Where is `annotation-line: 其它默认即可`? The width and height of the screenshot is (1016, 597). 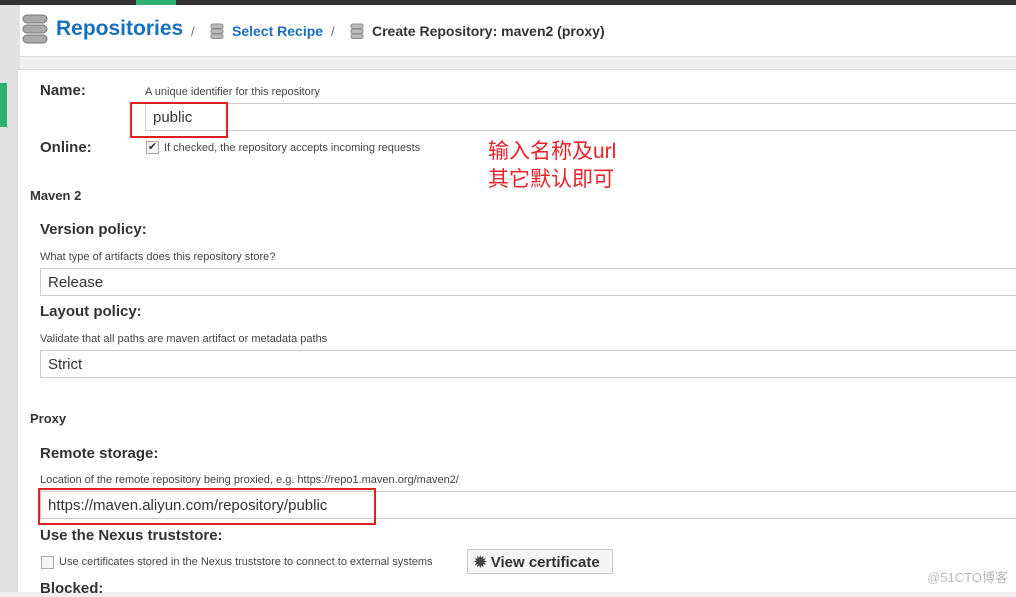
annotation-line: 其它默认即可 is located at coordinates (551, 179).